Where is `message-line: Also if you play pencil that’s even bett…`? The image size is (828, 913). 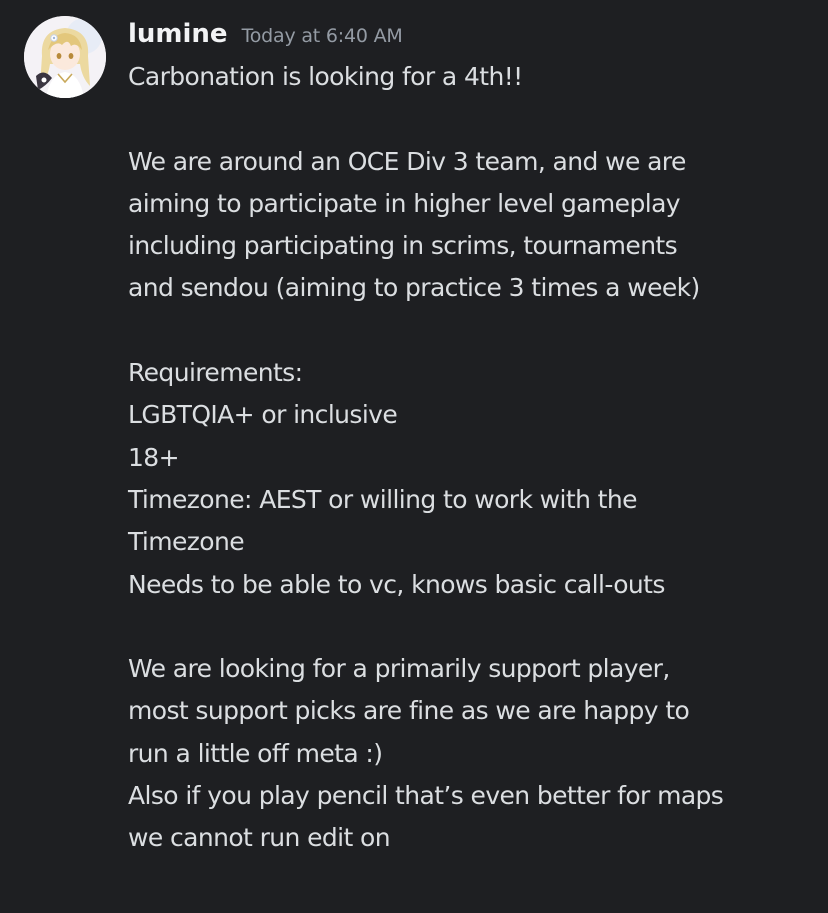 message-line: Also if you play pencil that’s even bett… is located at coordinates (426, 796).